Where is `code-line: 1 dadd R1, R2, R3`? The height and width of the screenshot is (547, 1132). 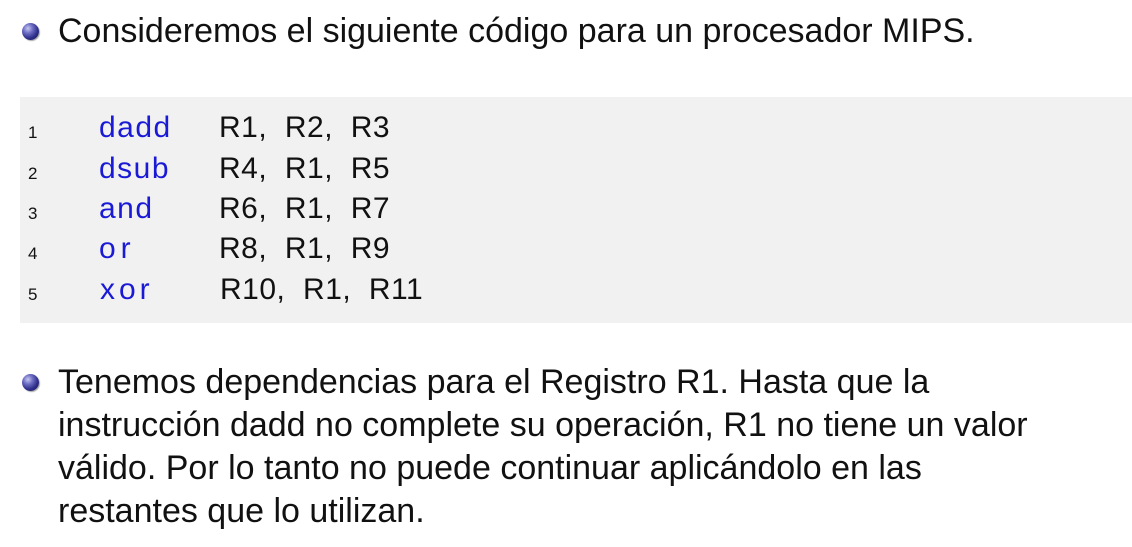 code-line: 1 dadd R1, R2, R3 is located at coordinates (576, 131).